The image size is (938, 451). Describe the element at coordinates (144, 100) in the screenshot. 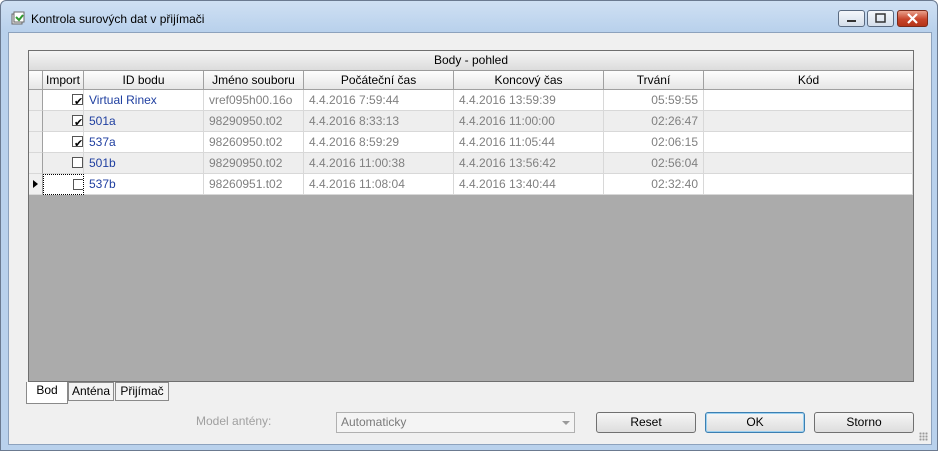

I see `point-id-cell: Virtual Rinex` at that location.